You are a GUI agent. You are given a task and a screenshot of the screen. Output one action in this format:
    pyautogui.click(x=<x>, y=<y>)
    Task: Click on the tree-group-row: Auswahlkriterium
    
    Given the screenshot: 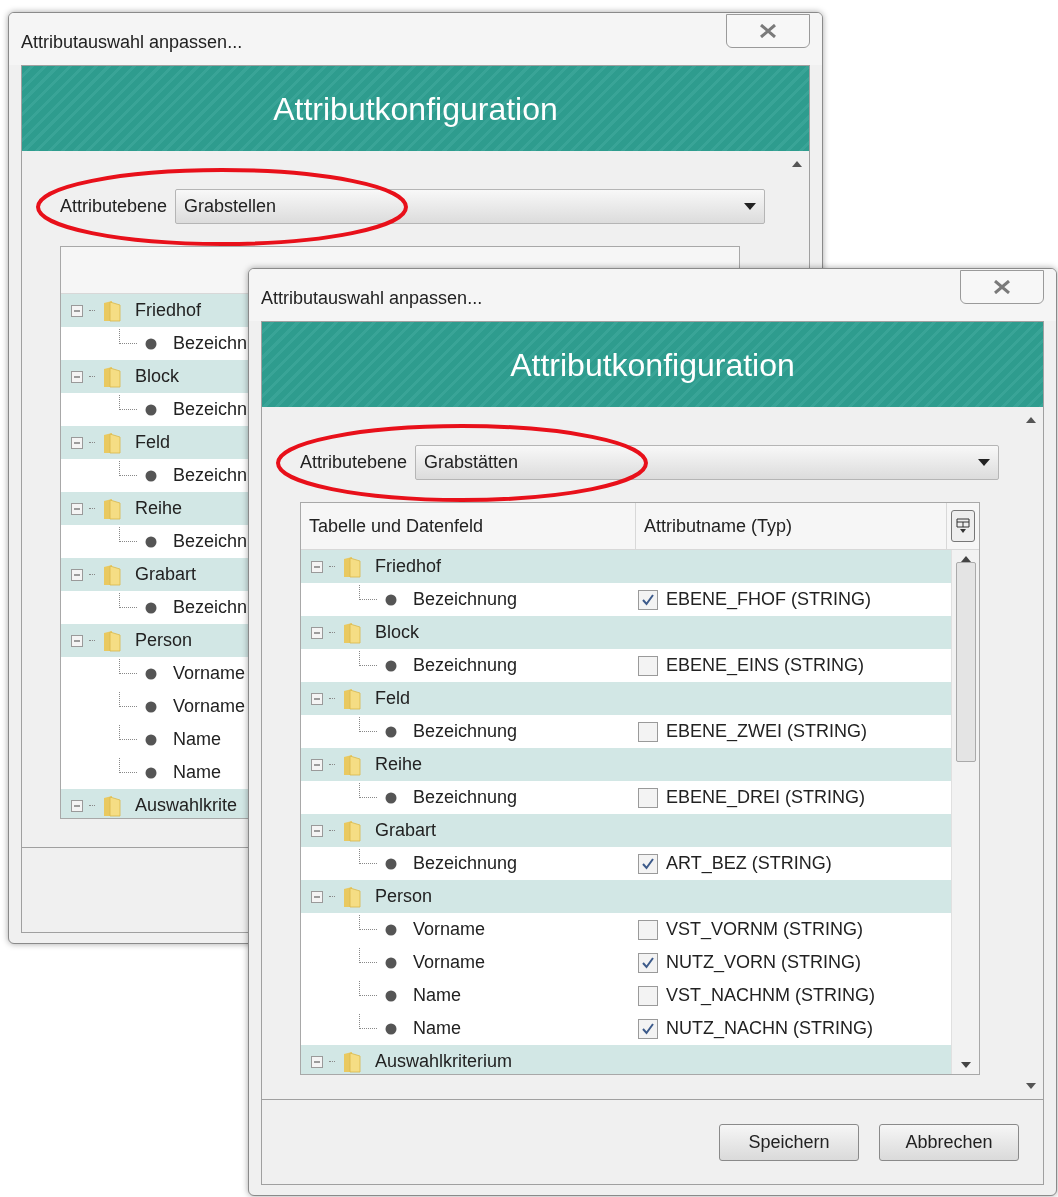 What is the action you would take?
    pyautogui.click(x=626, y=1059)
    